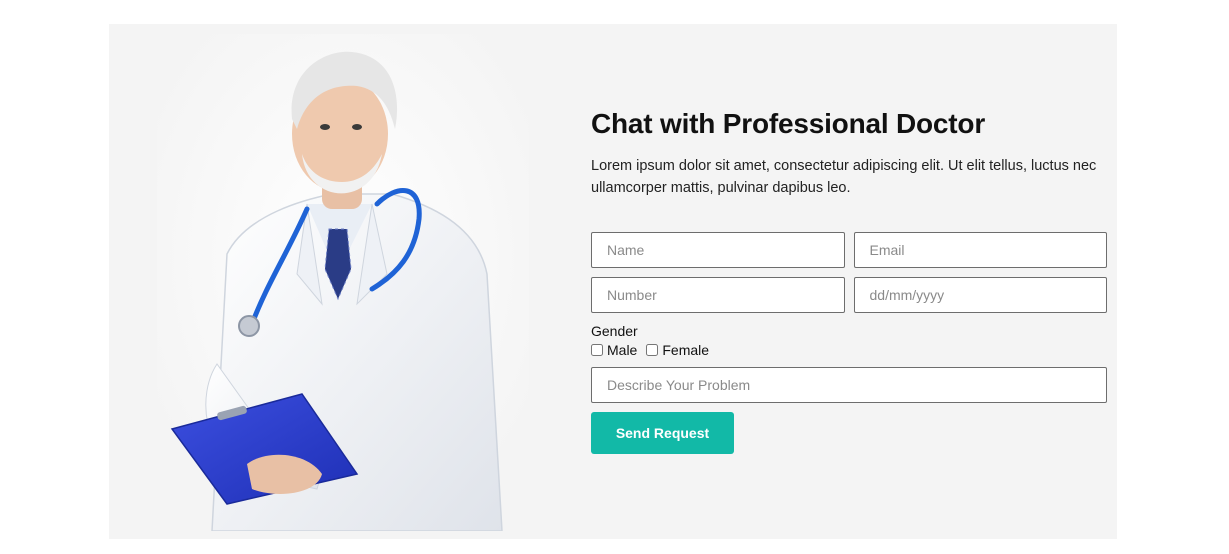  I want to click on gender-label: Gender, so click(614, 331).